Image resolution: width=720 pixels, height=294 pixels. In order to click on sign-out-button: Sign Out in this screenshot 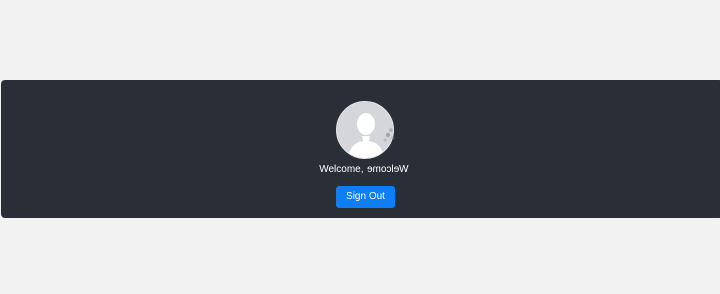, I will do `click(365, 197)`.